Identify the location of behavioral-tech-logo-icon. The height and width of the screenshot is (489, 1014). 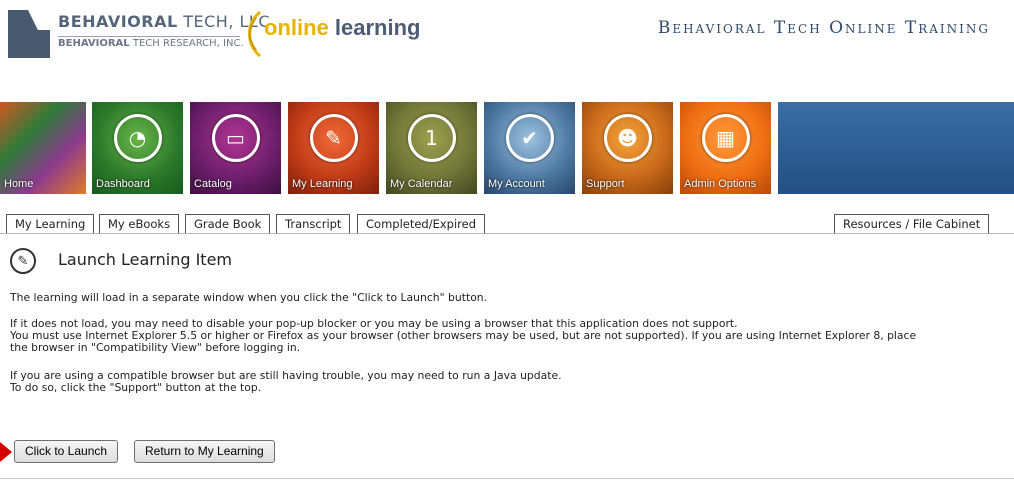
(29, 34).